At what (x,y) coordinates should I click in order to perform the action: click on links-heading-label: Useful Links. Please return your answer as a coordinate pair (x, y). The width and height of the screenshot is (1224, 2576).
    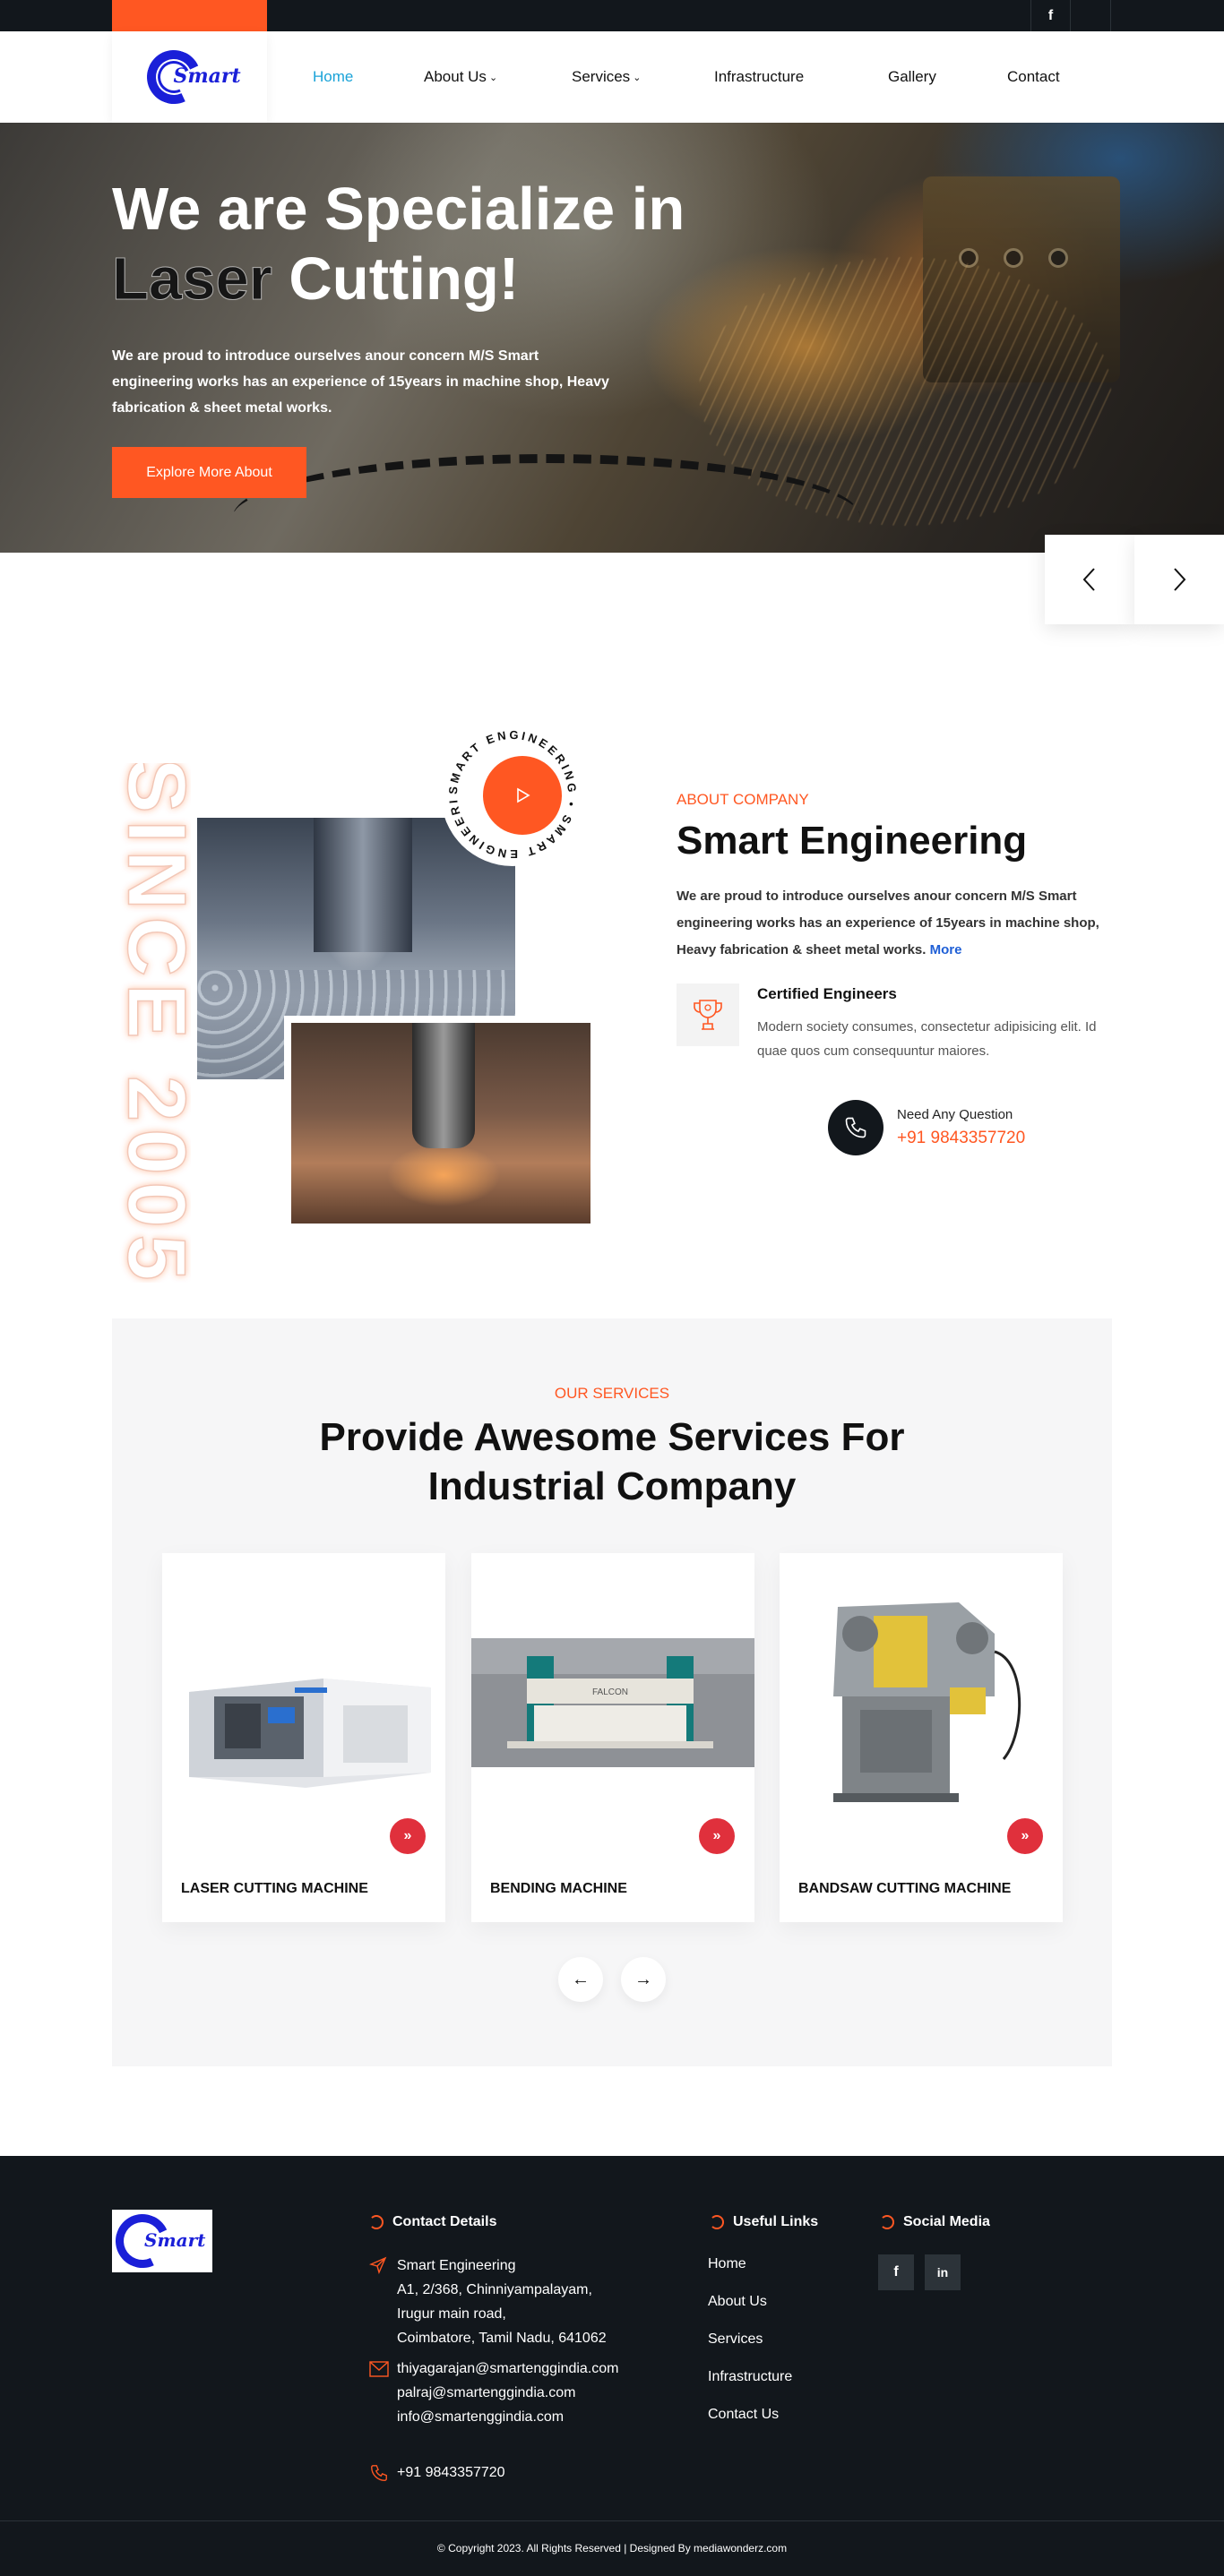
    Looking at the image, I should click on (776, 2221).